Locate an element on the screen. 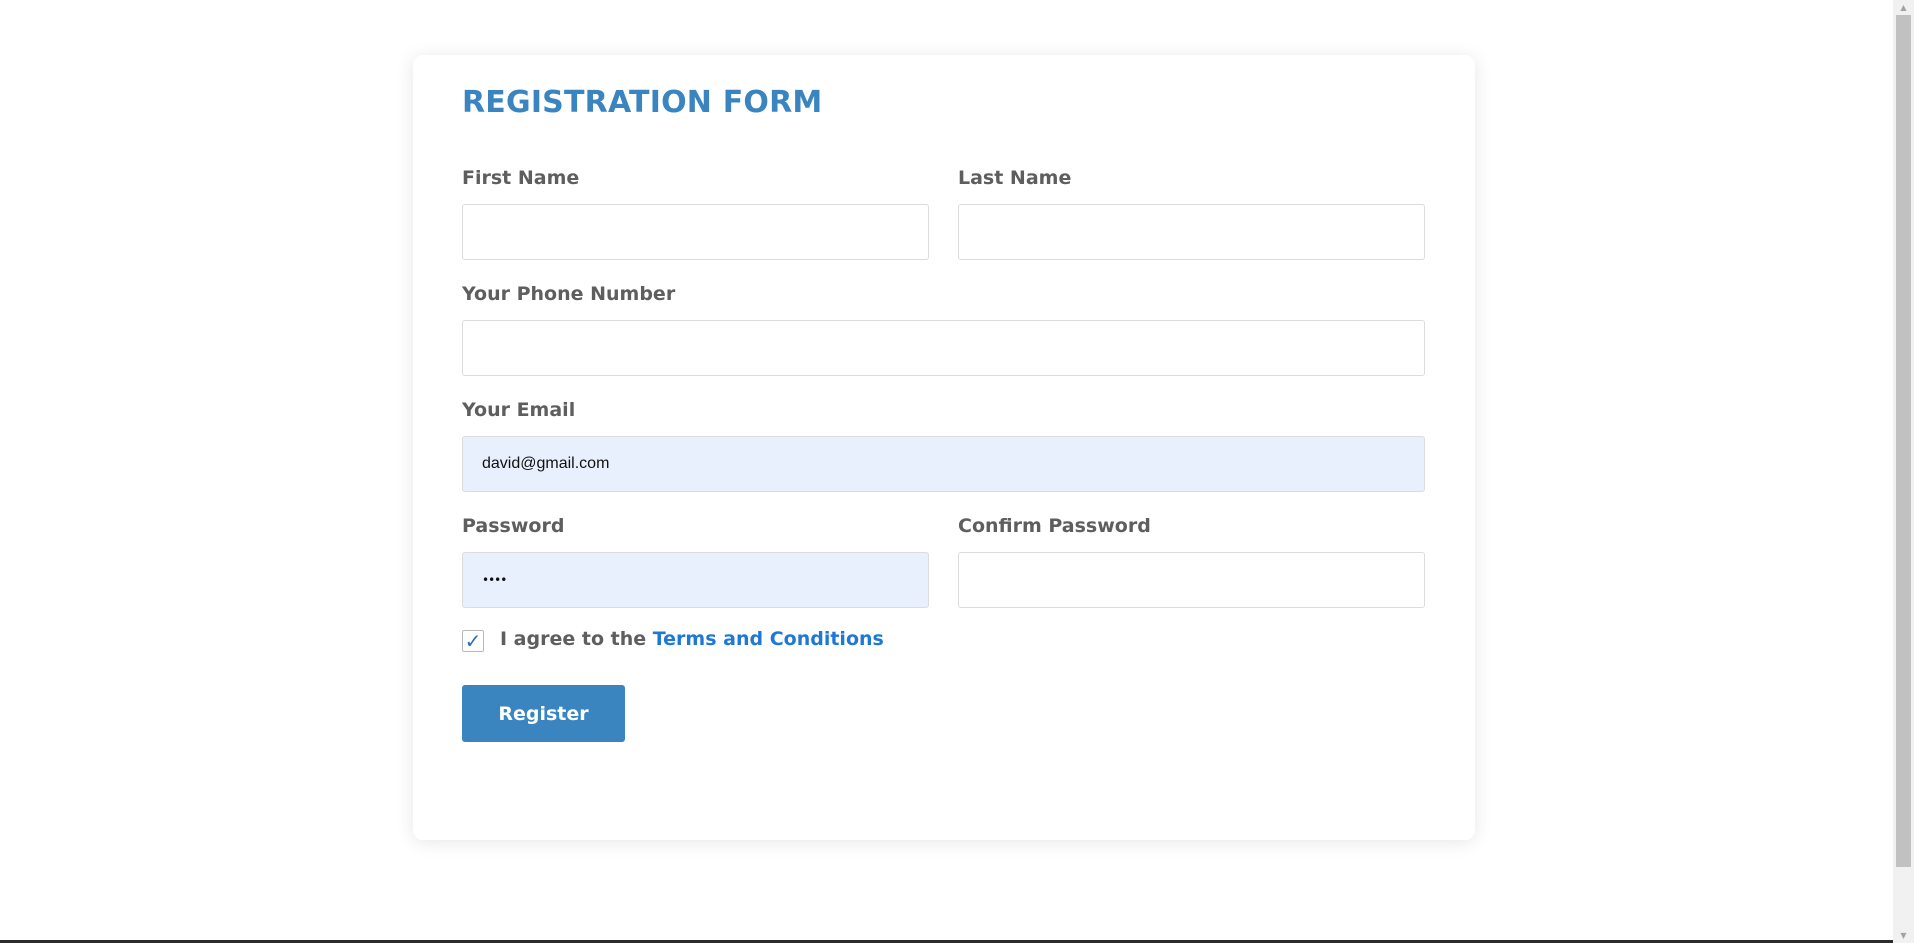  page-title: REGISTRATION FORM is located at coordinates (642, 102).